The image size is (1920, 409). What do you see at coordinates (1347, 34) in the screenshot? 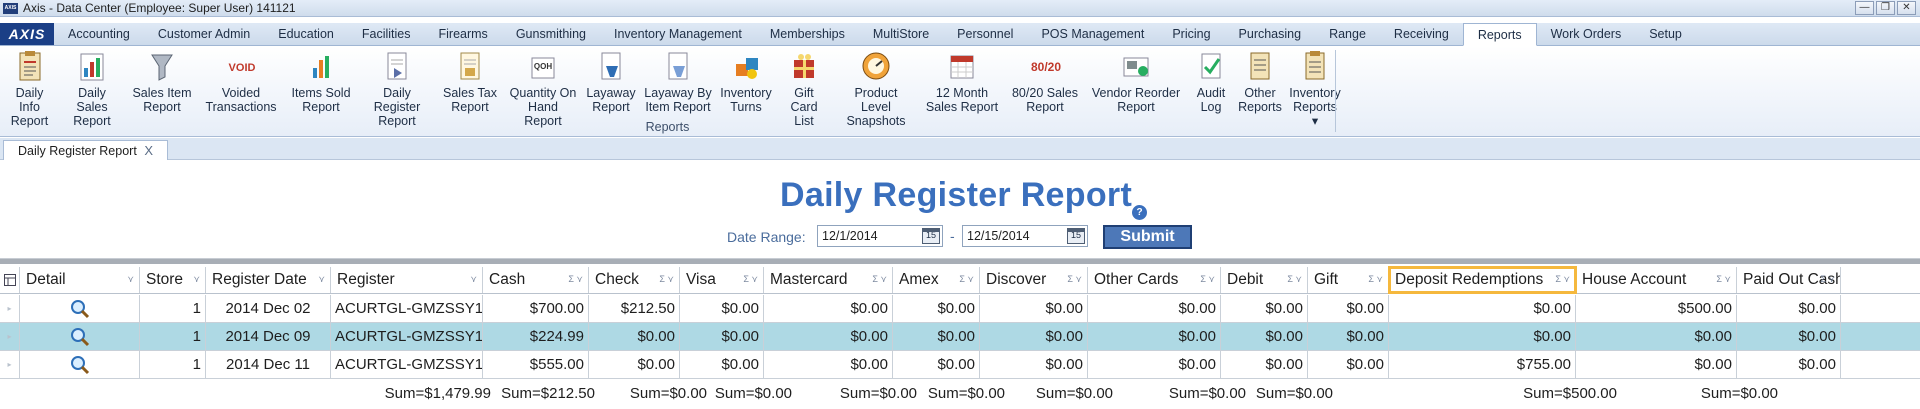
I see `tab-range: Range` at bounding box center [1347, 34].